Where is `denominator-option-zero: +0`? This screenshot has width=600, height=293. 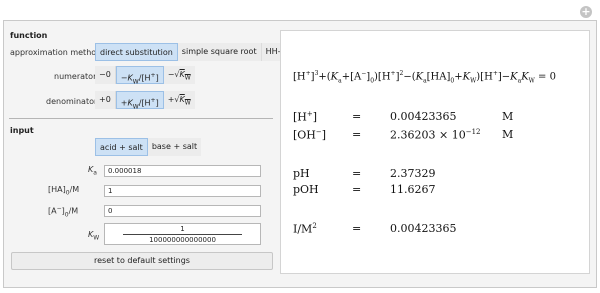 denominator-option-zero: +0 is located at coordinates (105, 100).